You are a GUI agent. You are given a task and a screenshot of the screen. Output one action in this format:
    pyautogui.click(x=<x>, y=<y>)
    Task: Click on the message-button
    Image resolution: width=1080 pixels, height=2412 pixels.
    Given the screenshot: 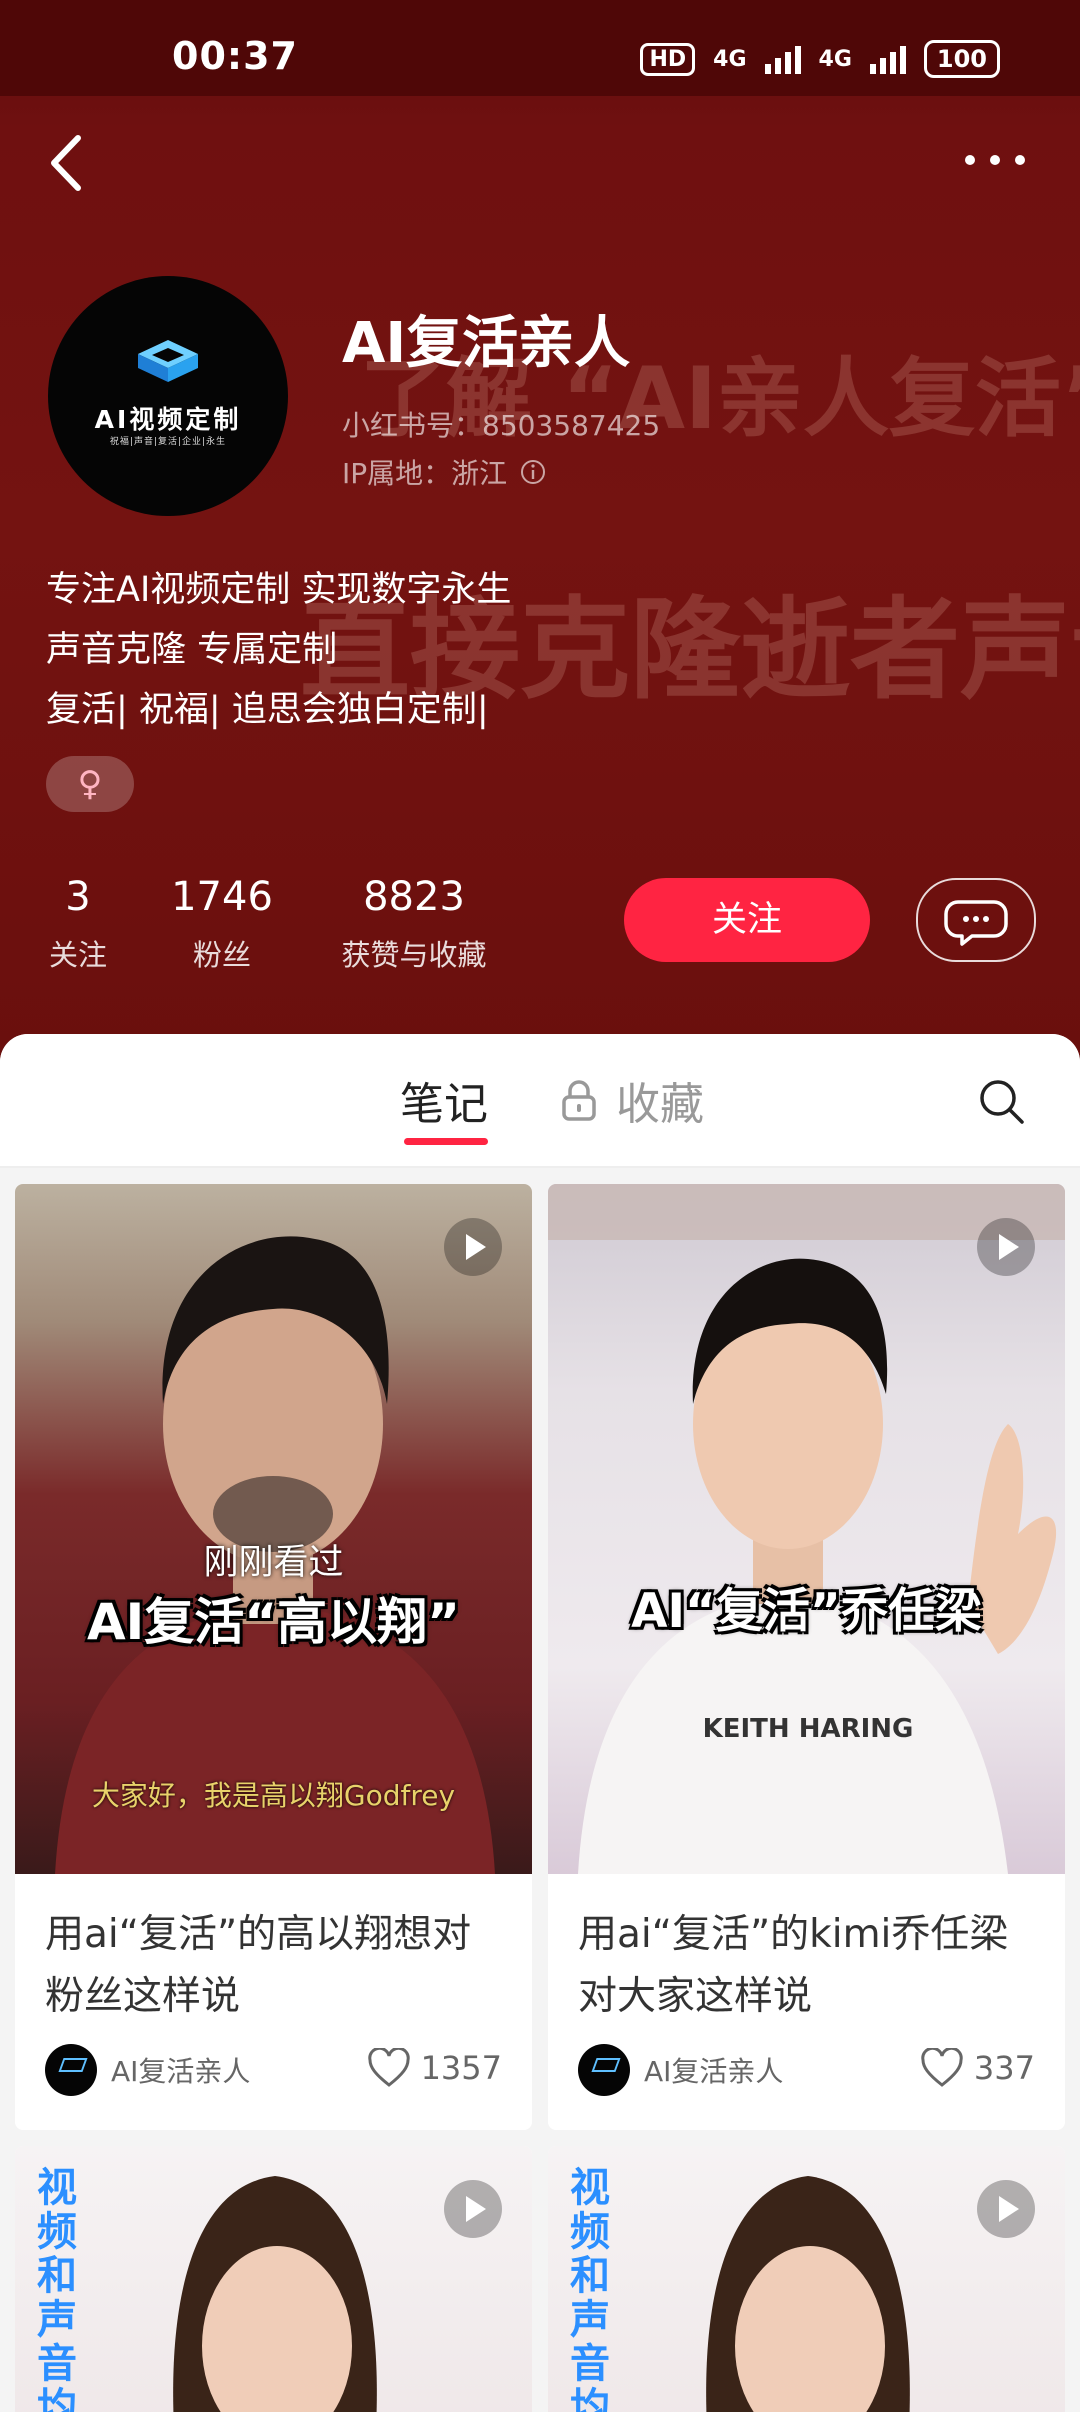 What is the action you would take?
    pyautogui.click(x=976, y=920)
    